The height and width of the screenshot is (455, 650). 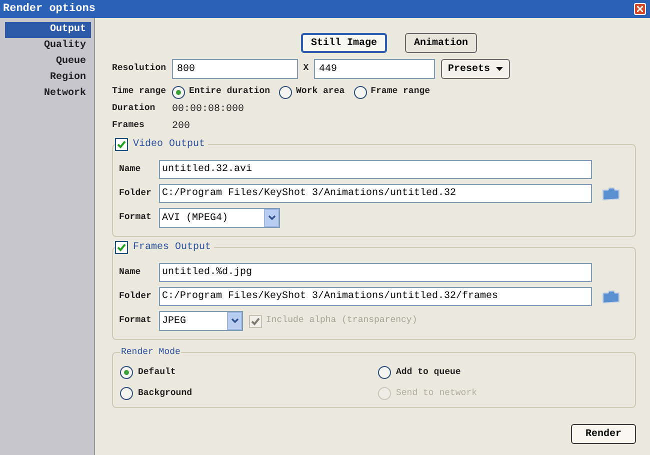 I want to click on field-label: Resolution, so click(x=140, y=69).